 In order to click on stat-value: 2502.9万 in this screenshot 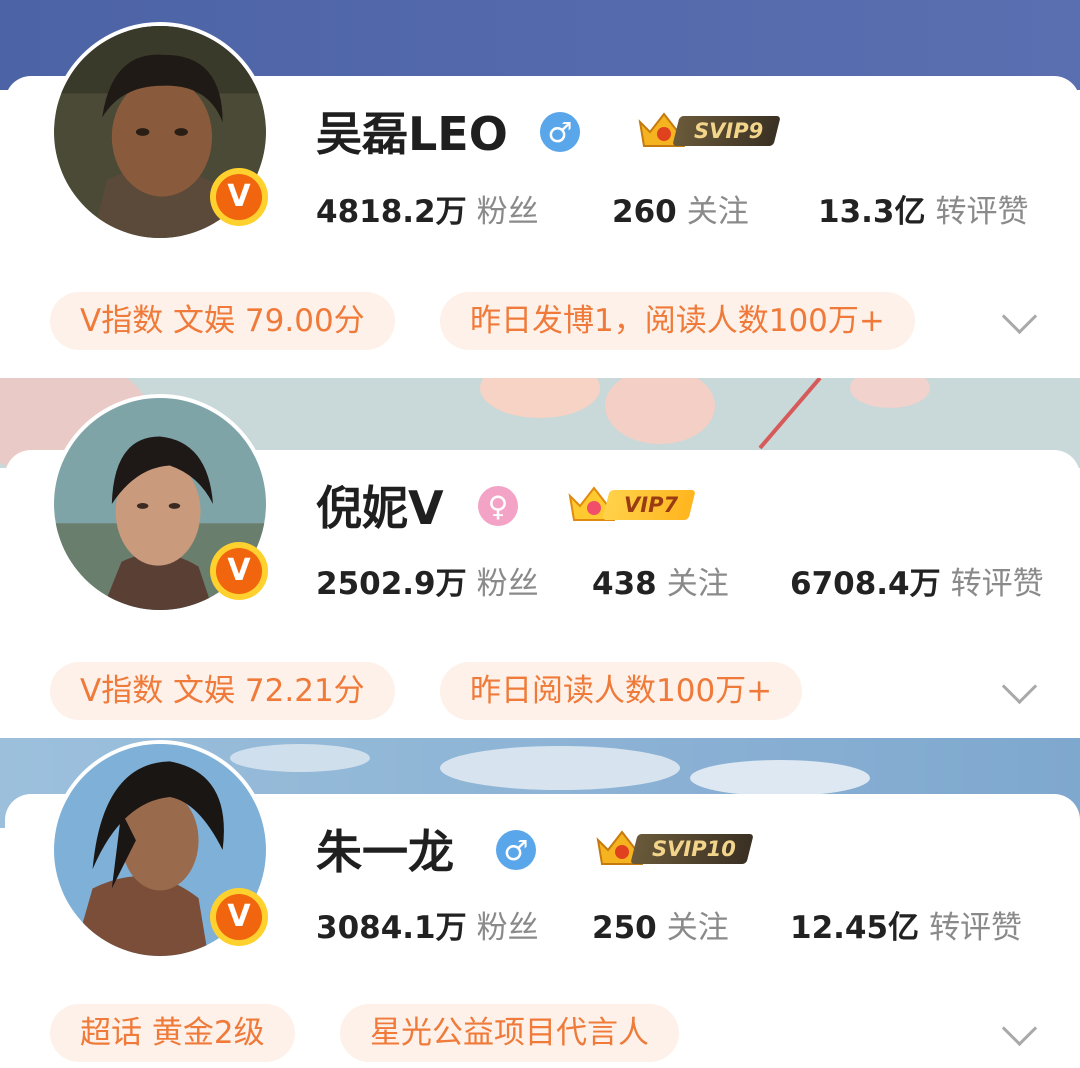, I will do `click(391, 584)`.